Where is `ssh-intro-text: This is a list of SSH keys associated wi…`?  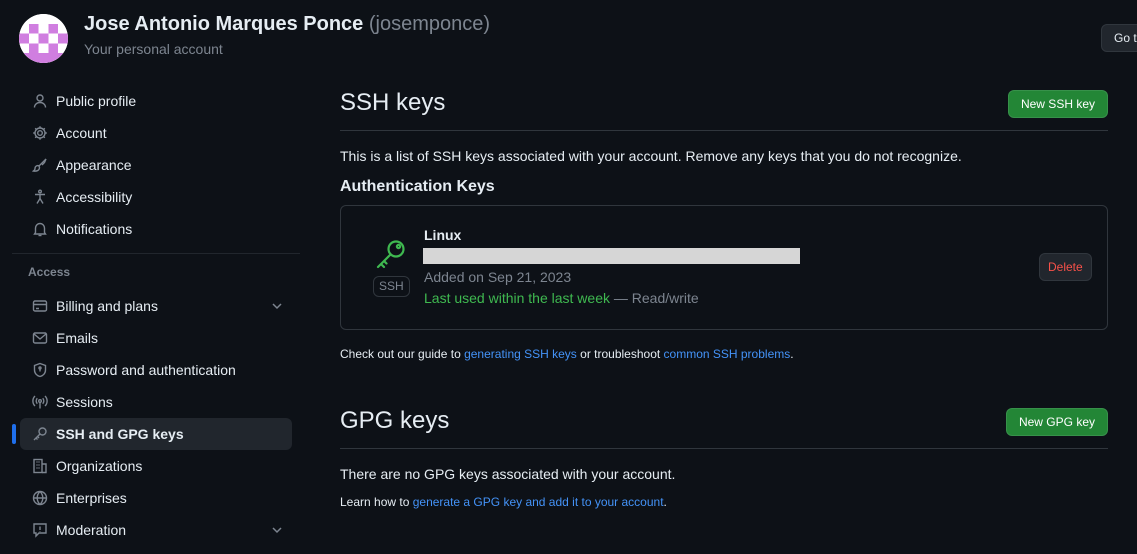 ssh-intro-text: This is a list of SSH keys associated wi… is located at coordinates (651, 156).